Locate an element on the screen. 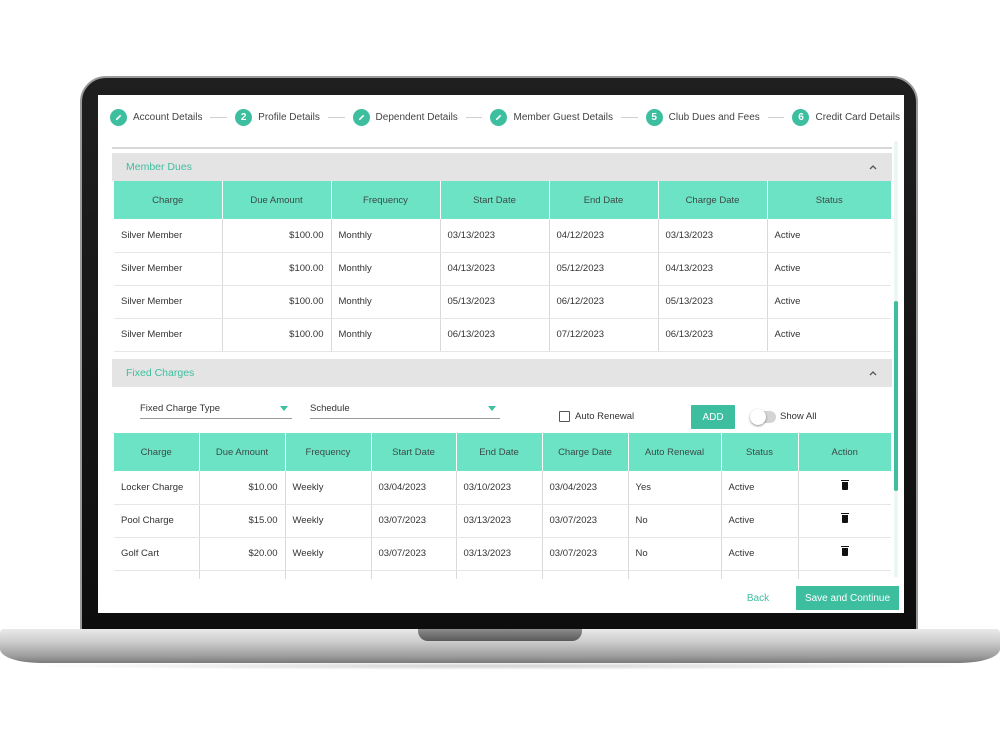 The image size is (1000, 755). member-dues-title: Member Dues is located at coordinates (159, 167).